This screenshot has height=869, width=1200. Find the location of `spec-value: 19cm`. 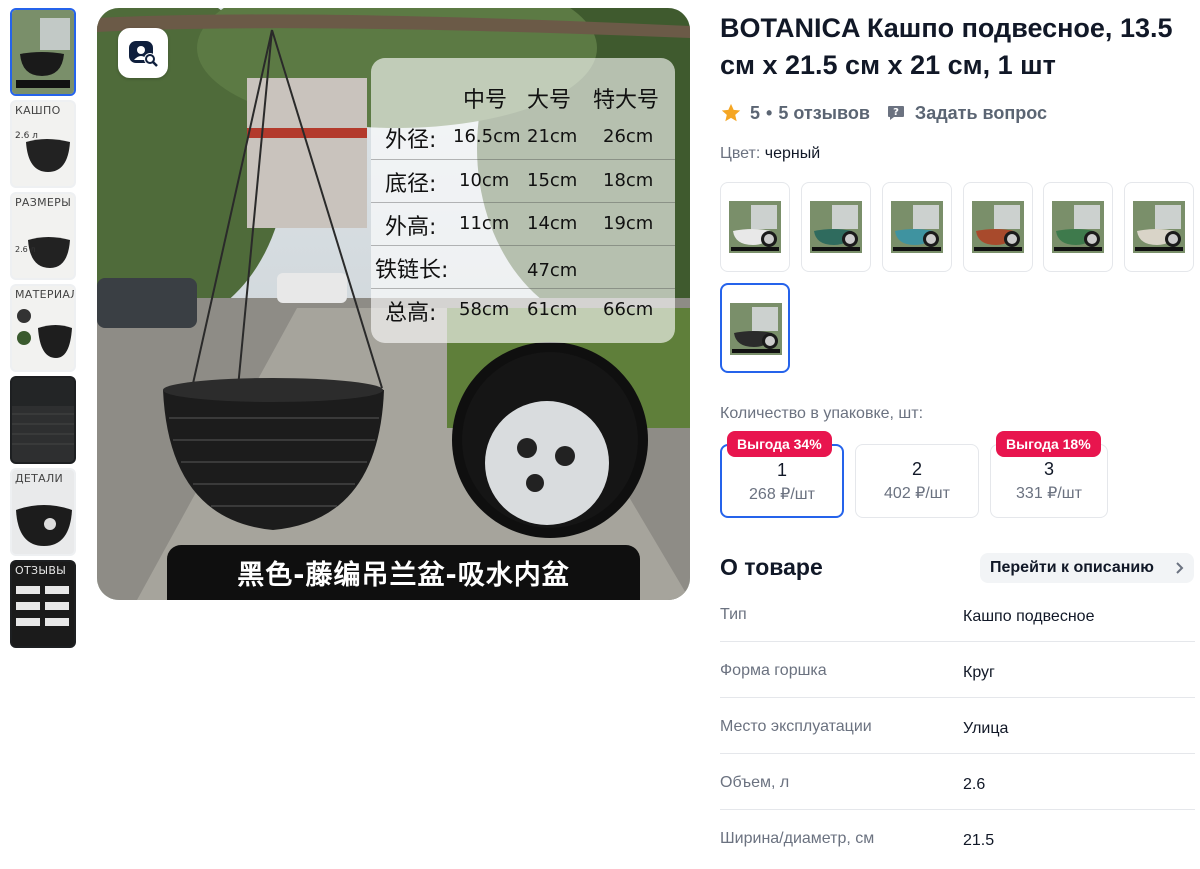

spec-value: 19cm is located at coordinates (628, 223).